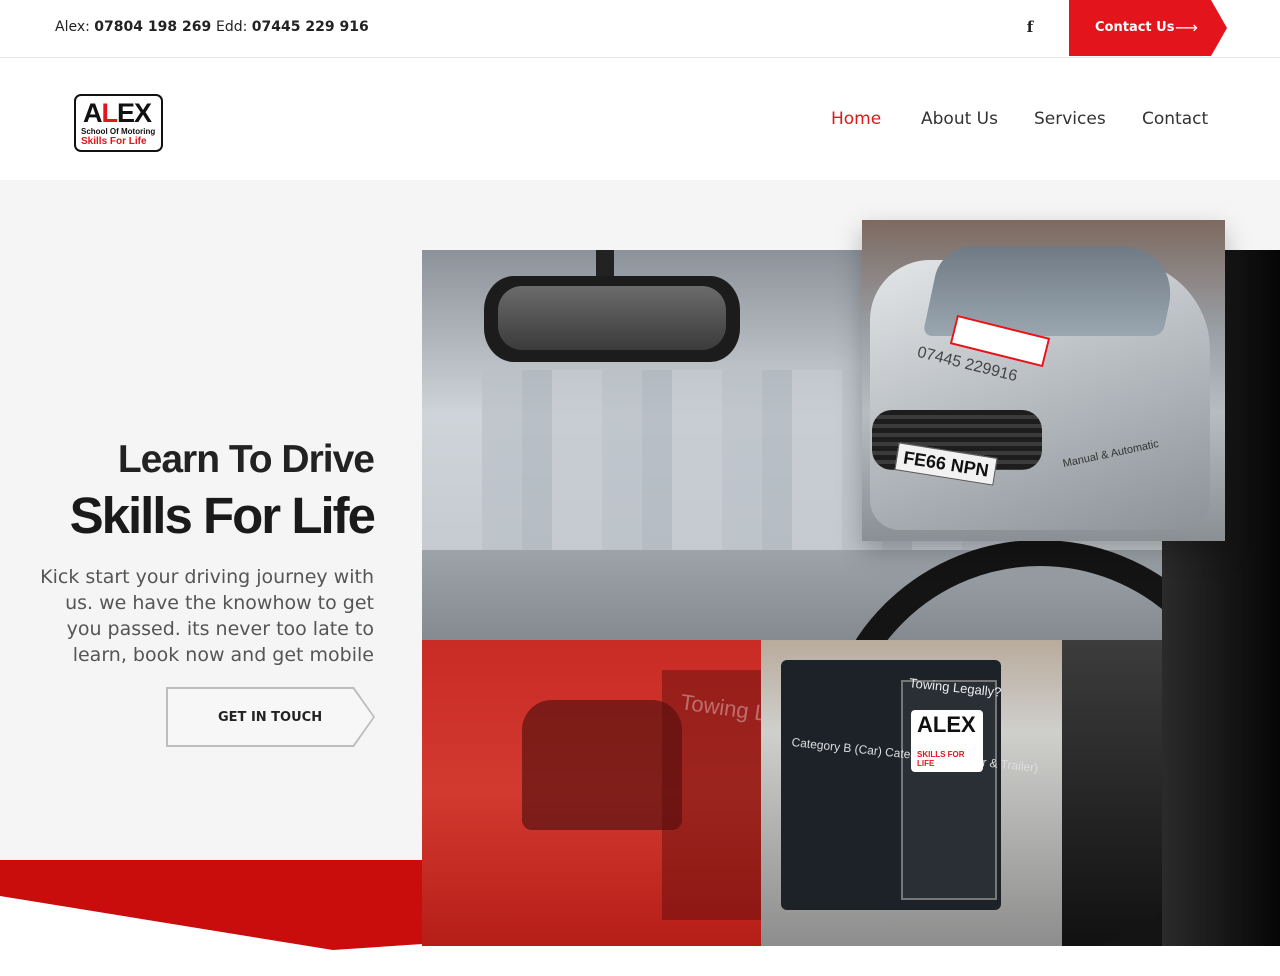 This screenshot has width=1280, height=976. What do you see at coordinates (310, 27) in the screenshot?
I see `phone-edd-number: 07445 229 916` at bounding box center [310, 27].